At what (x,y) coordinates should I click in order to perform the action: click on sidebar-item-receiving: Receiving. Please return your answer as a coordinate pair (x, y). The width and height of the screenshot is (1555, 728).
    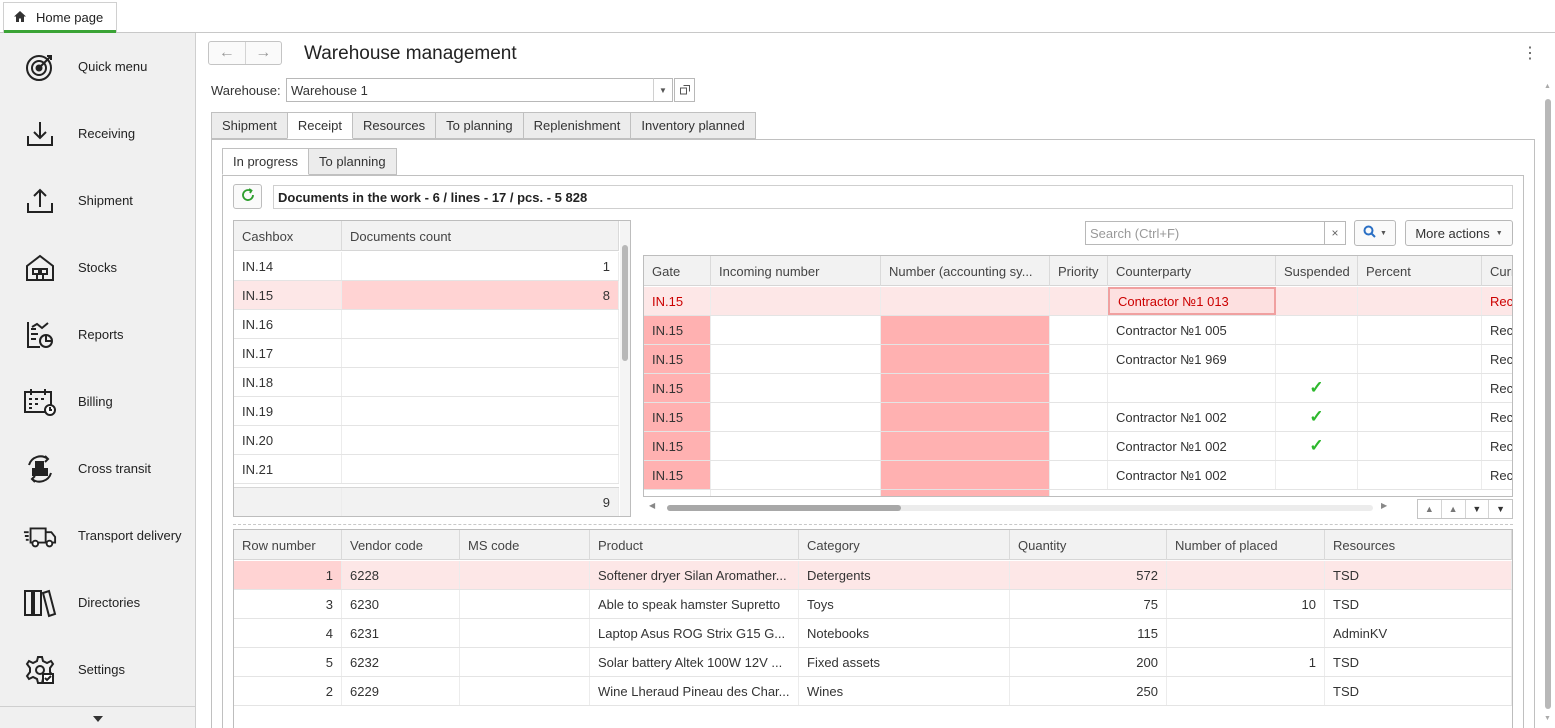
    Looking at the image, I should click on (97, 133).